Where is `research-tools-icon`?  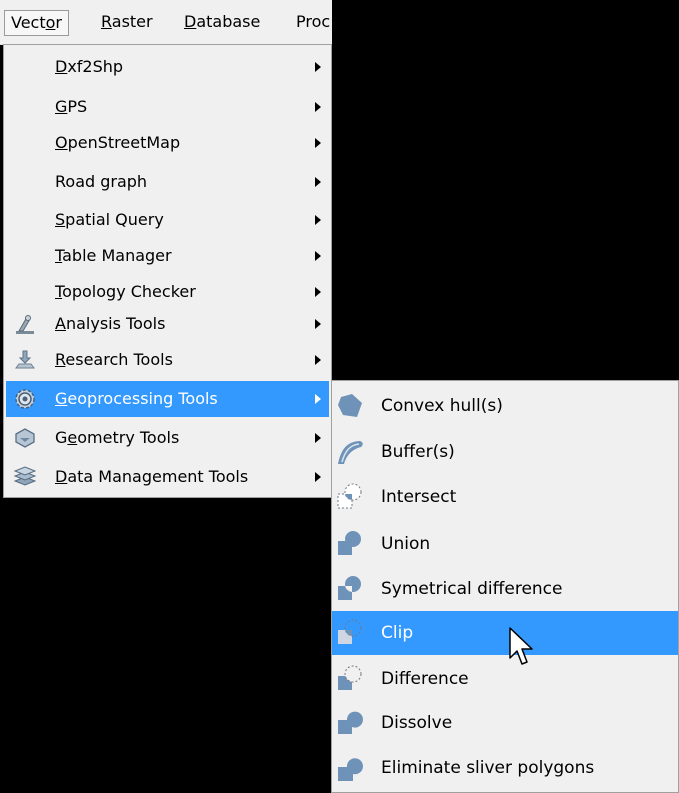 research-tools-icon is located at coordinates (25, 359).